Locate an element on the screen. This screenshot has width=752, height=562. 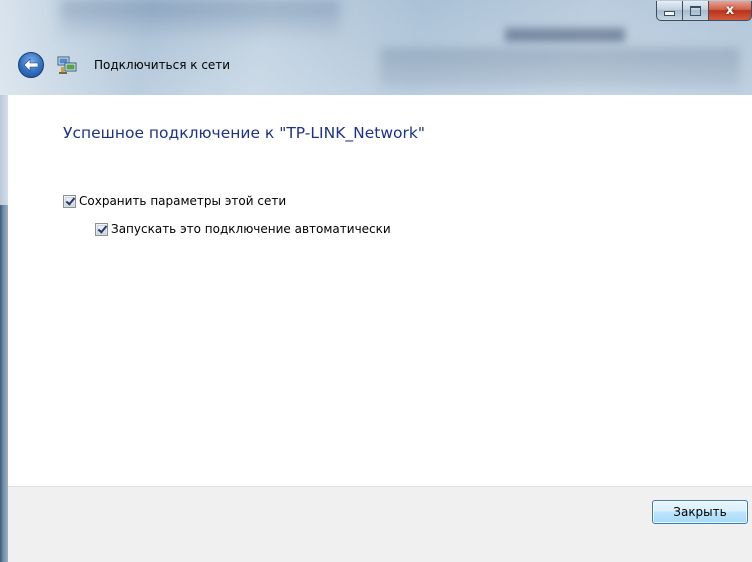
auto-connect-option: Запускать это подключение автоматически is located at coordinates (243, 229).